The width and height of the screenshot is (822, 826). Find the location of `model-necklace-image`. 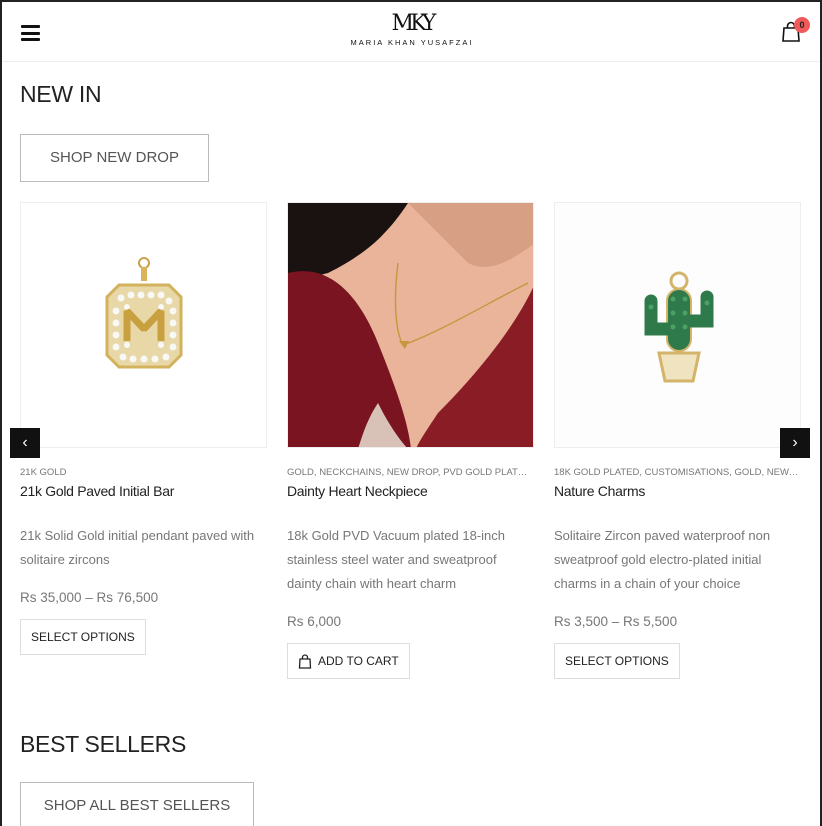

model-necklace-image is located at coordinates (410, 325).